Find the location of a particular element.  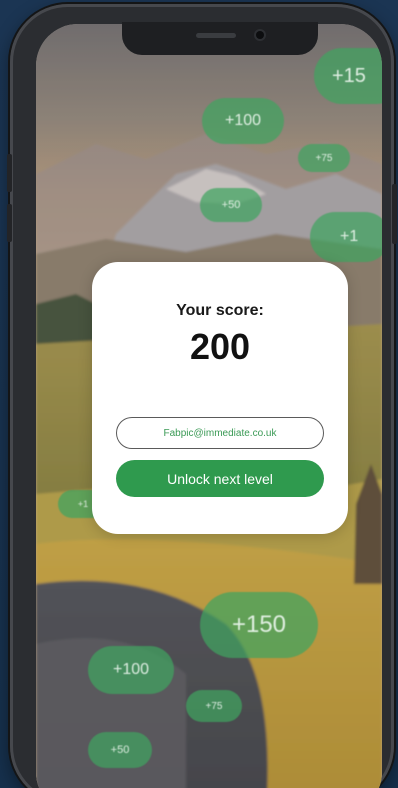

score-value: 200 is located at coordinates (220, 346).